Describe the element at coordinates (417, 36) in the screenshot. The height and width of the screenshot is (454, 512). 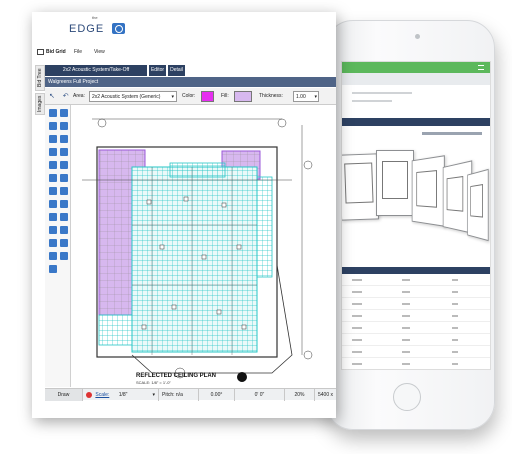
I see `tablet-camera` at that location.